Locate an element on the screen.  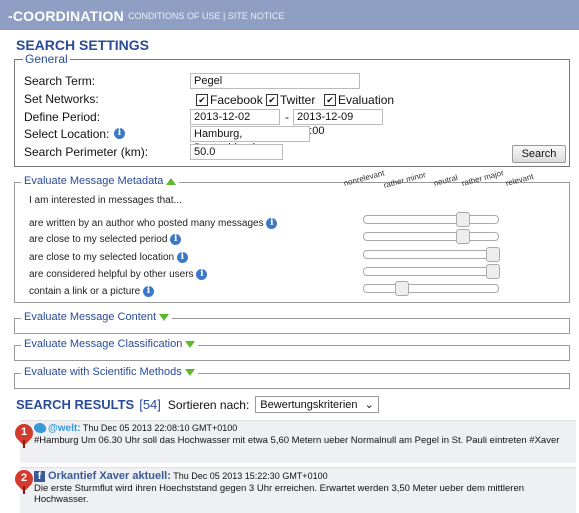
twitter-checkbox: ✔ Twitter is located at coordinates (290, 100).